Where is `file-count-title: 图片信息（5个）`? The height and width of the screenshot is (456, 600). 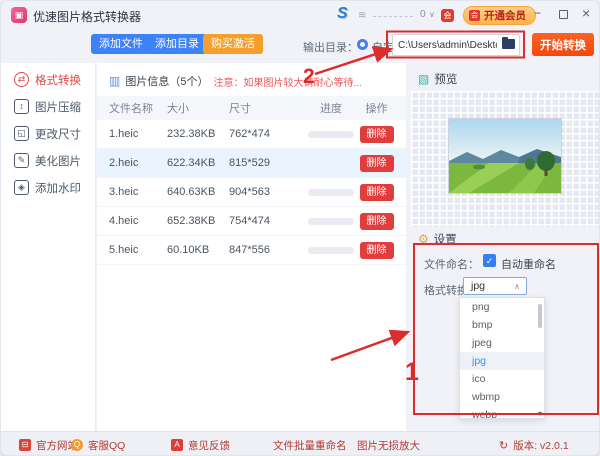
file-count-title: 图片信息（5个） is located at coordinates (167, 82).